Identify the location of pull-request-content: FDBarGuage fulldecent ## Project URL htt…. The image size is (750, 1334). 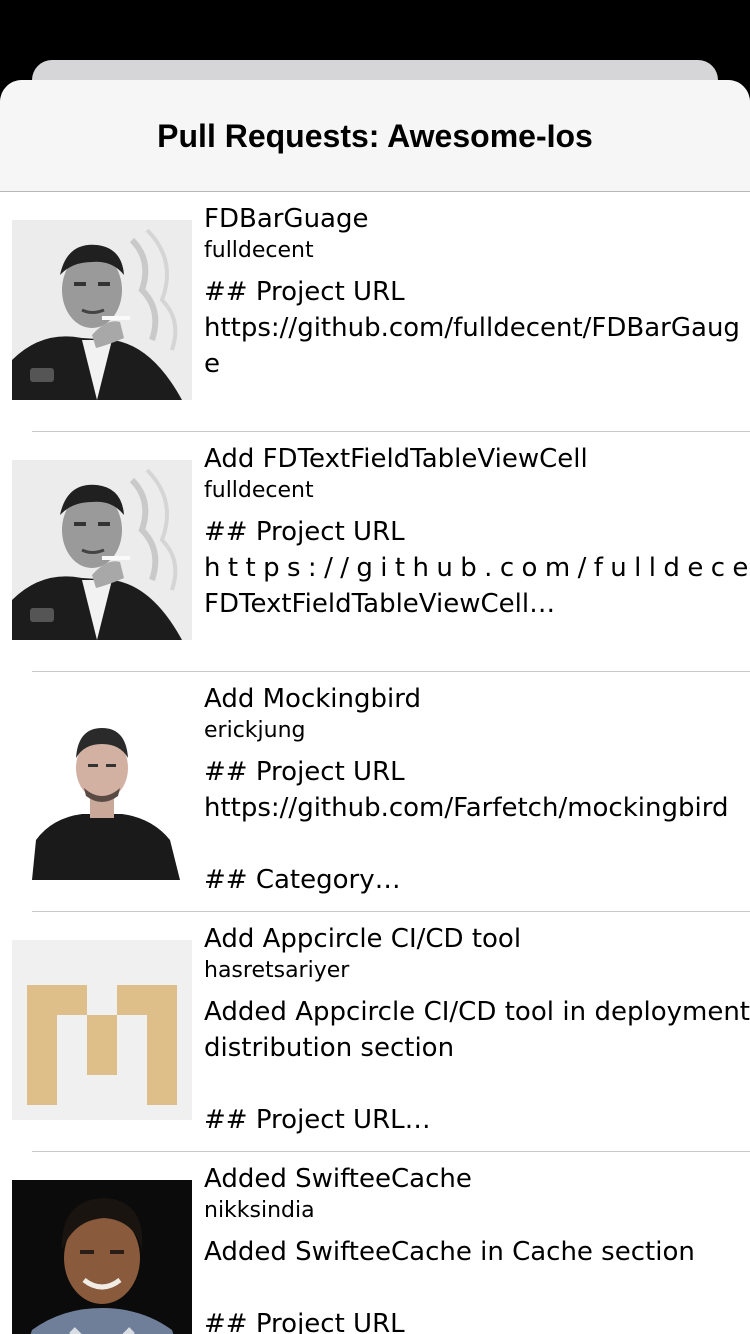
(477, 310).